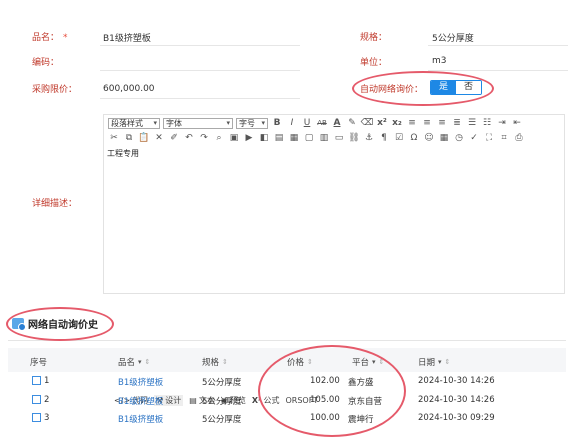 The height and width of the screenshot is (445, 588). I want to click on clear-format-icon: ⌫, so click(367, 123).